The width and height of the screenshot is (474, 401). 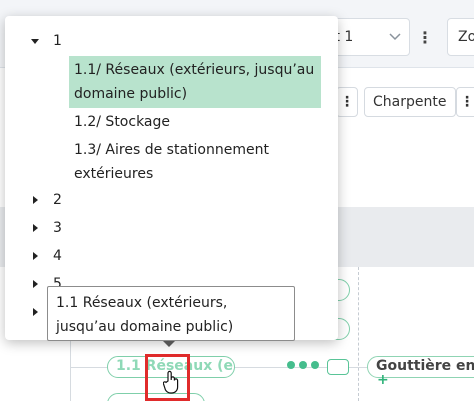 What do you see at coordinates (35, 41) in the screenshot?
I see `caret-down-icon` at bounding box center [35, 41].